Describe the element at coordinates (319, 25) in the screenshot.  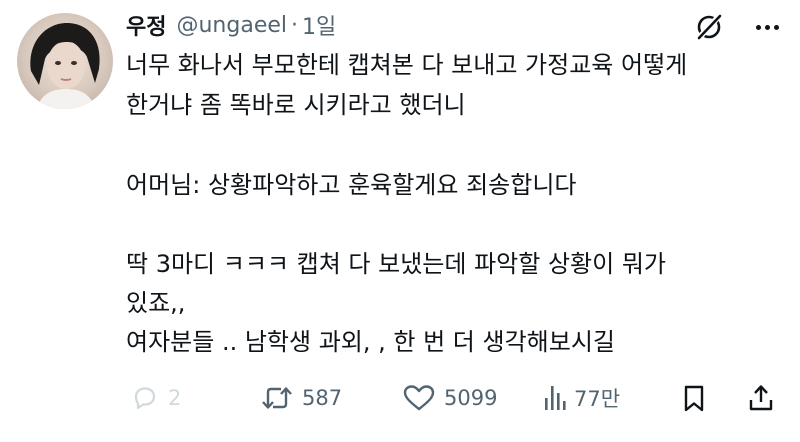
I see `timestamp: 1일` at that location.